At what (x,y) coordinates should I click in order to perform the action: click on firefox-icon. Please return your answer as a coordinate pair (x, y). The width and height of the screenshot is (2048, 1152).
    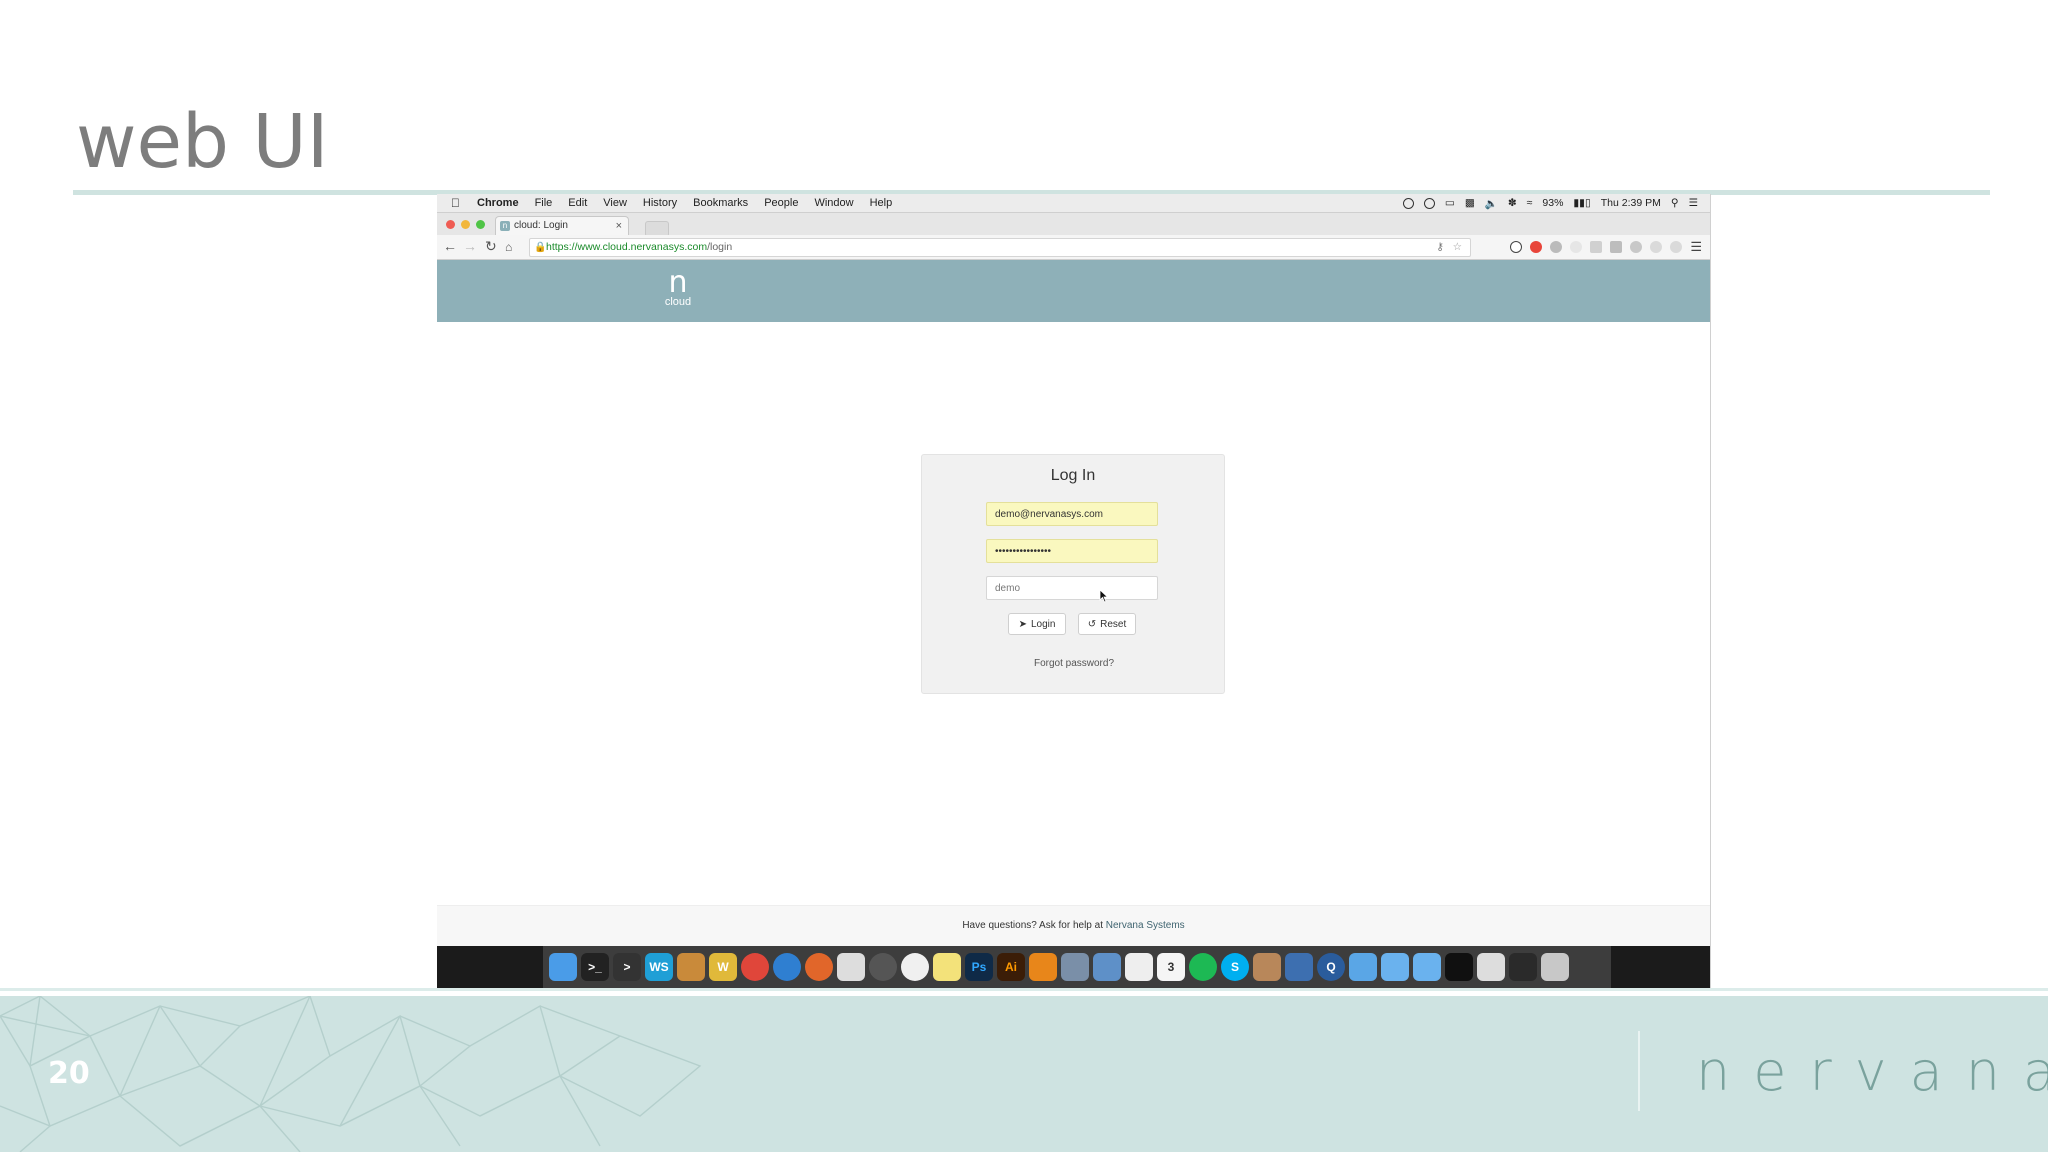
    Looking at the image, I should click on (819, 967).